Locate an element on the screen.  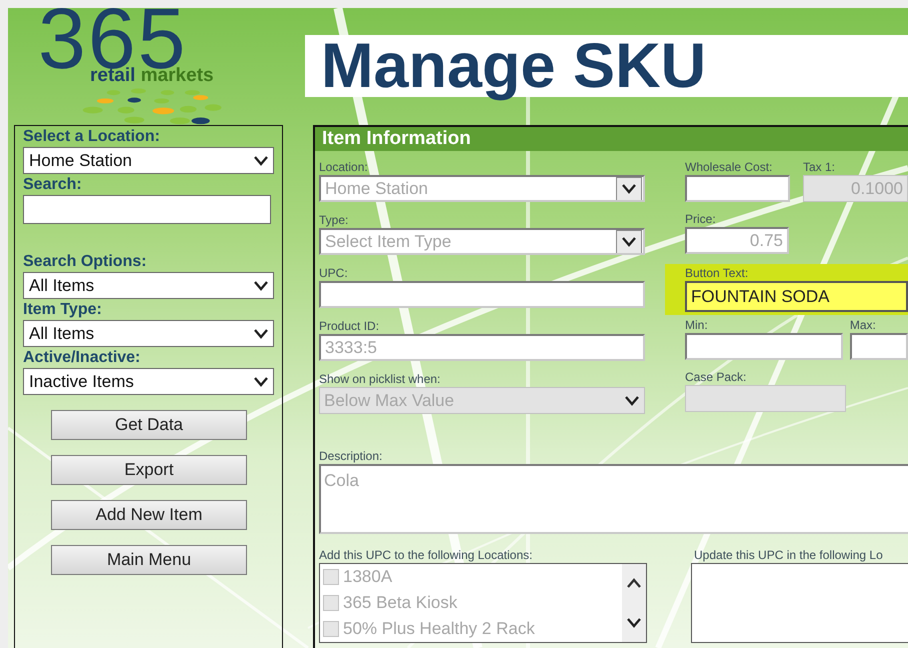
action-button: Main Menu is located at coordinates (149, 560).